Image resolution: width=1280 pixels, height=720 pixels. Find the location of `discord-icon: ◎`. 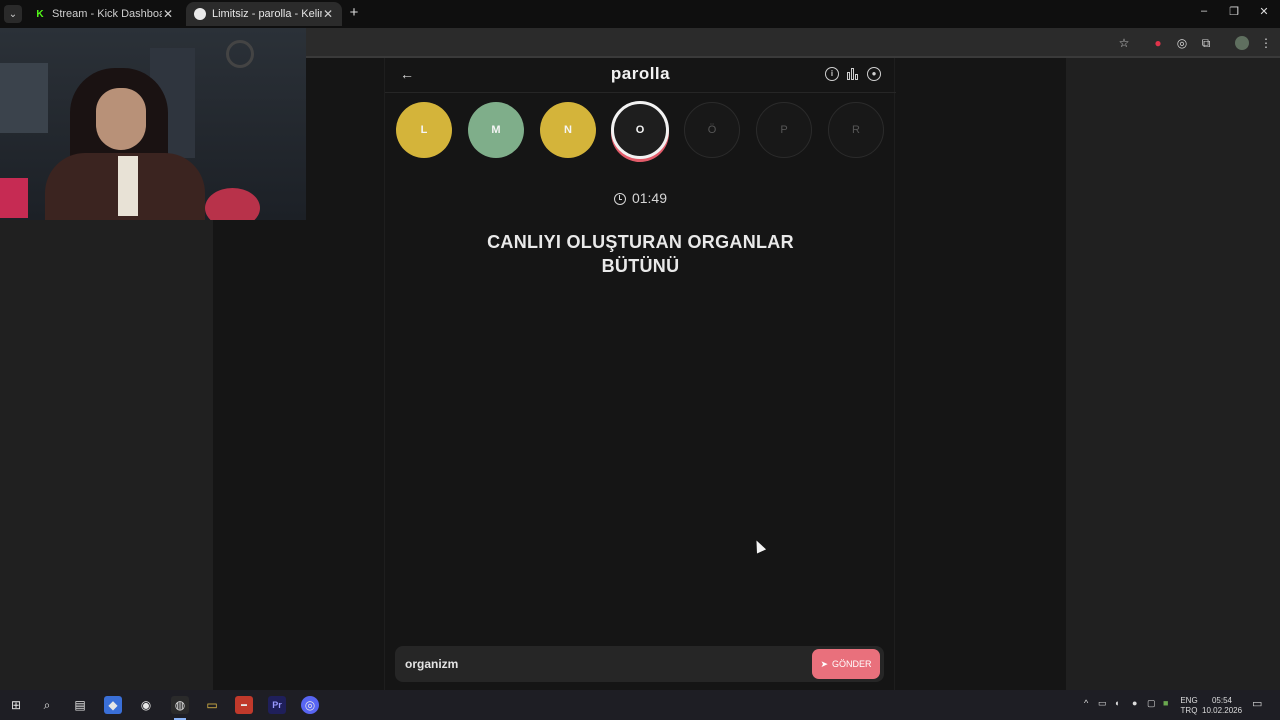

discord-icon: ◎ is located at coordinates (310, 705).